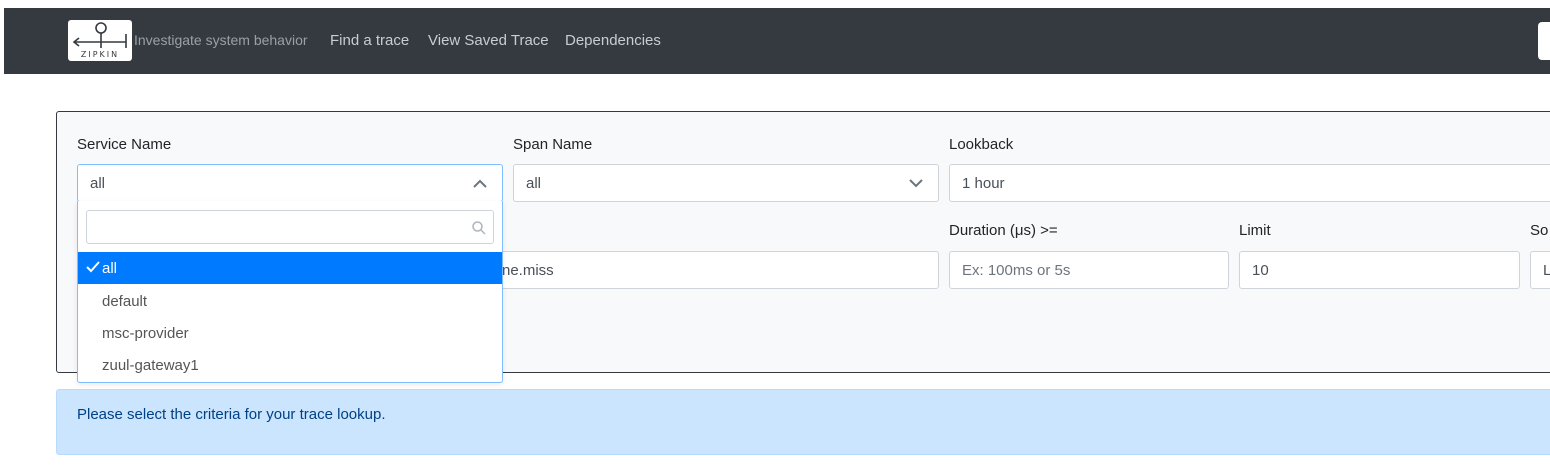  Describe the element at coordinates (1540, 270) in the screenshot. I see `sort-select: L` at that location.